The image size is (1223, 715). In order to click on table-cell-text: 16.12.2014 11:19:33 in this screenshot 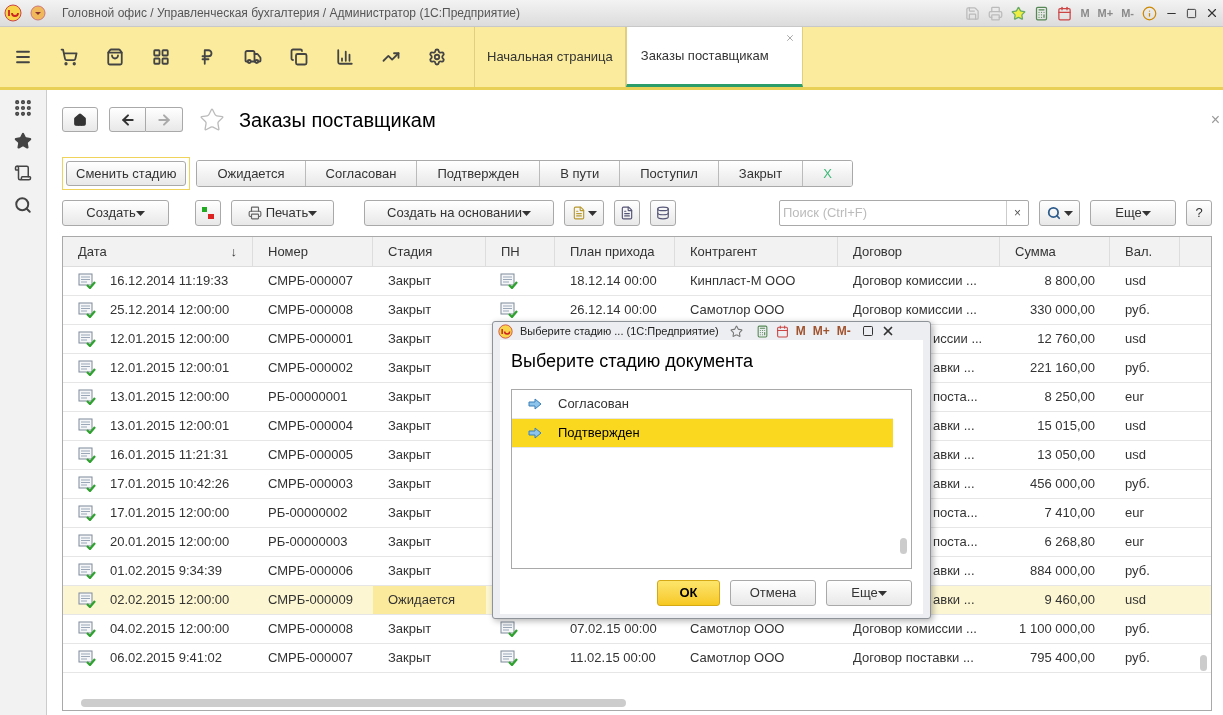, I will do `click(169, 281)`.